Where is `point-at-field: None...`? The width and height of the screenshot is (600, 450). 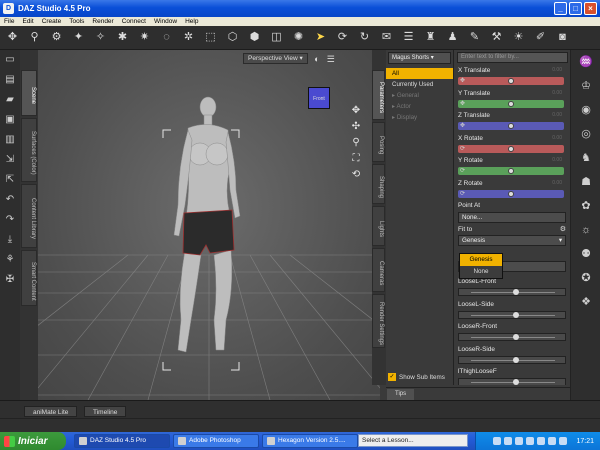
point-at-field: None... is located at coordinates (512, 217).